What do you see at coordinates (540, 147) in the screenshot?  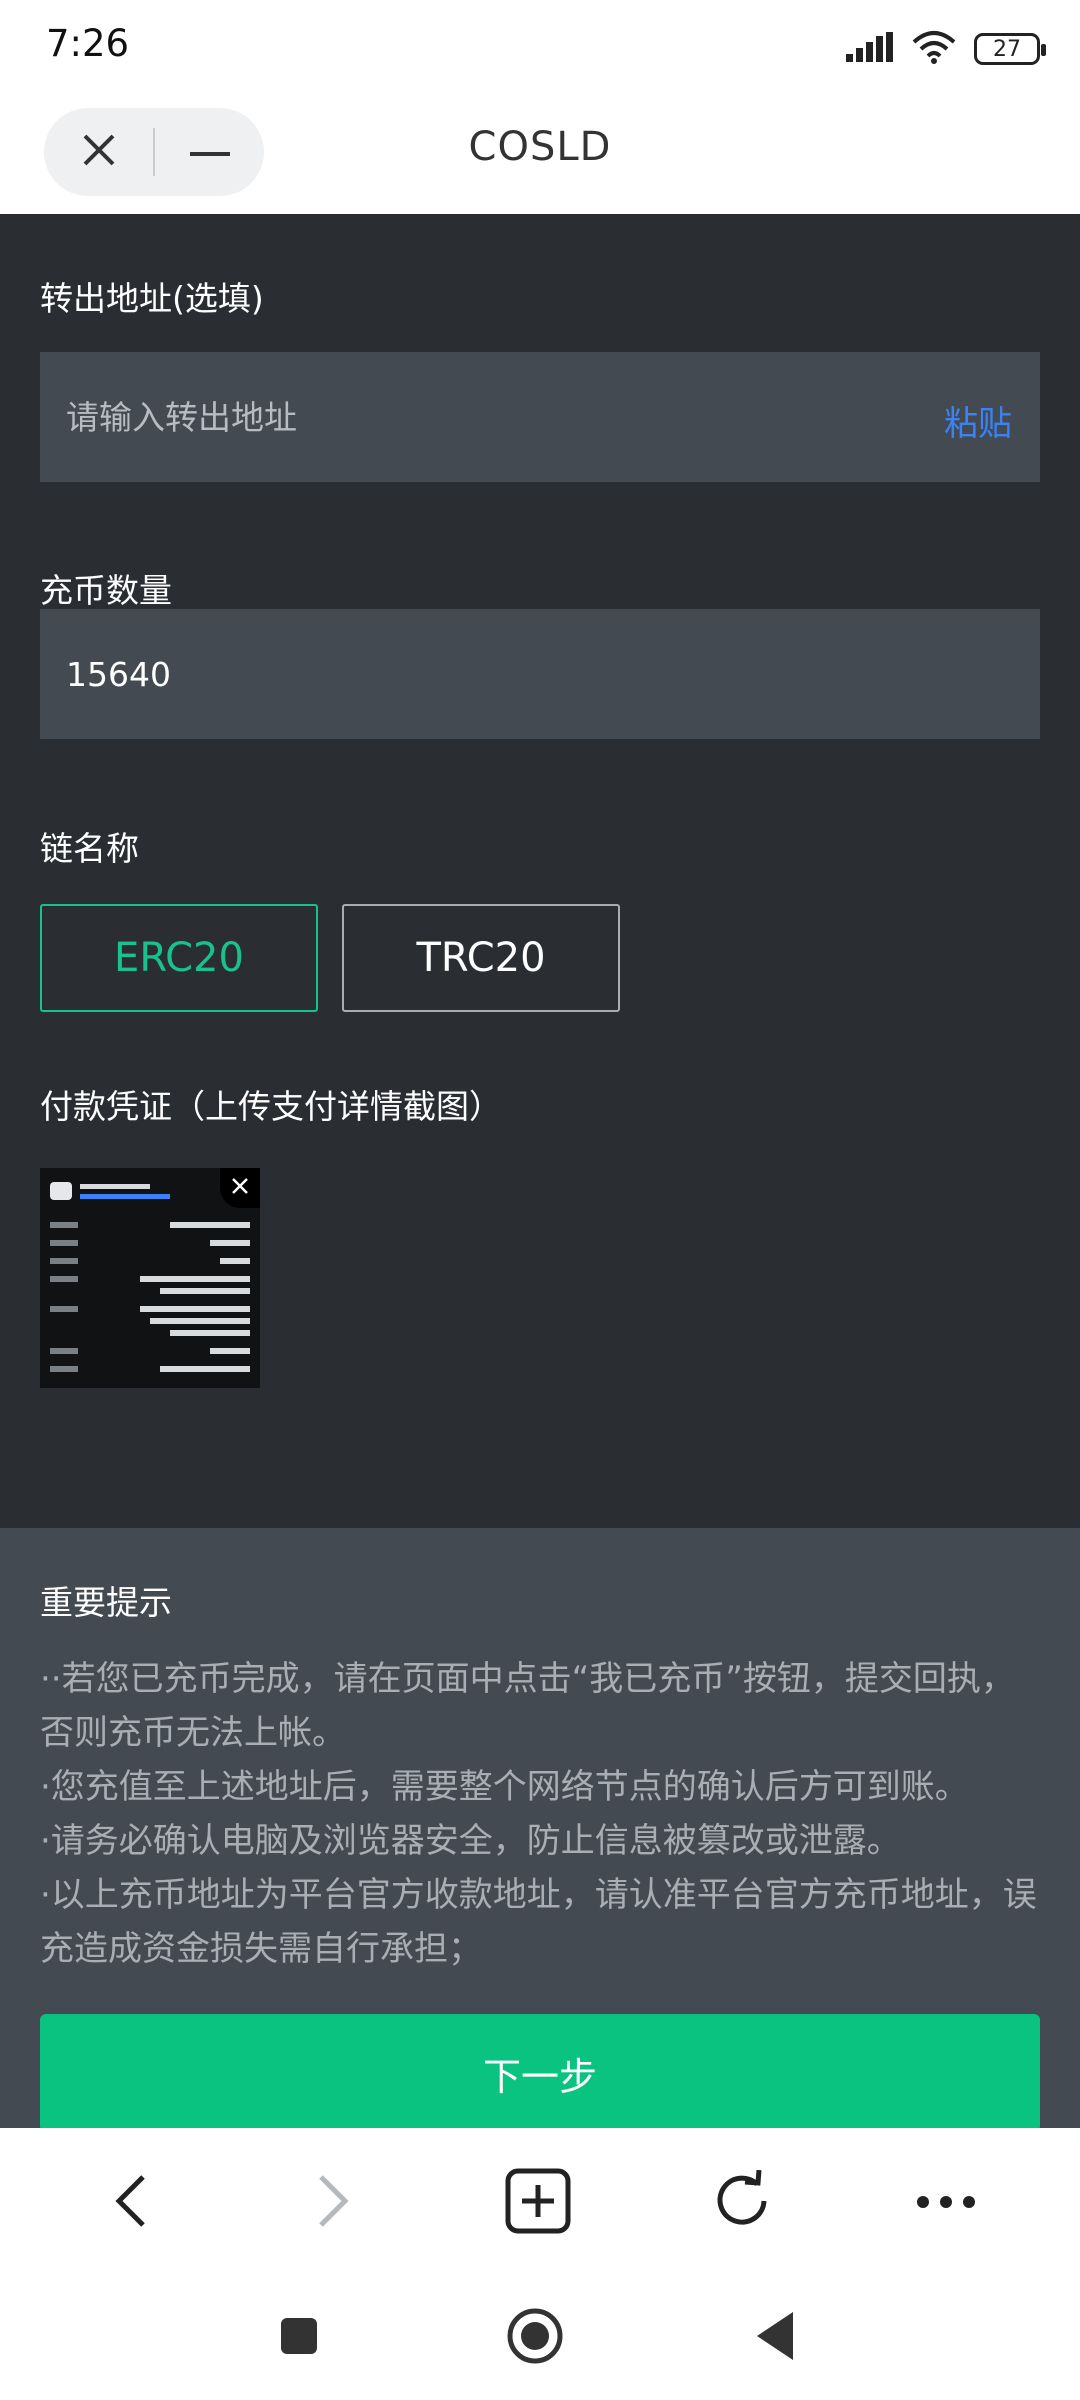 I see `page-title: COSLD` at bounding box center [540, 147].